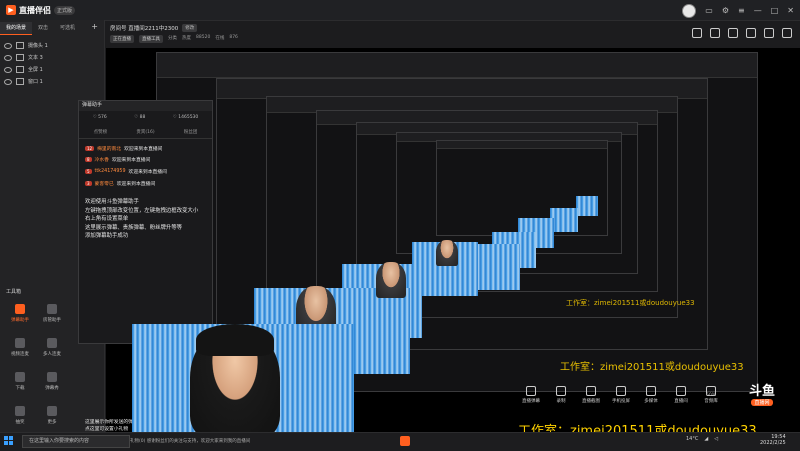  I want to click on source-item: 摄像头 1, so click(52, 45).